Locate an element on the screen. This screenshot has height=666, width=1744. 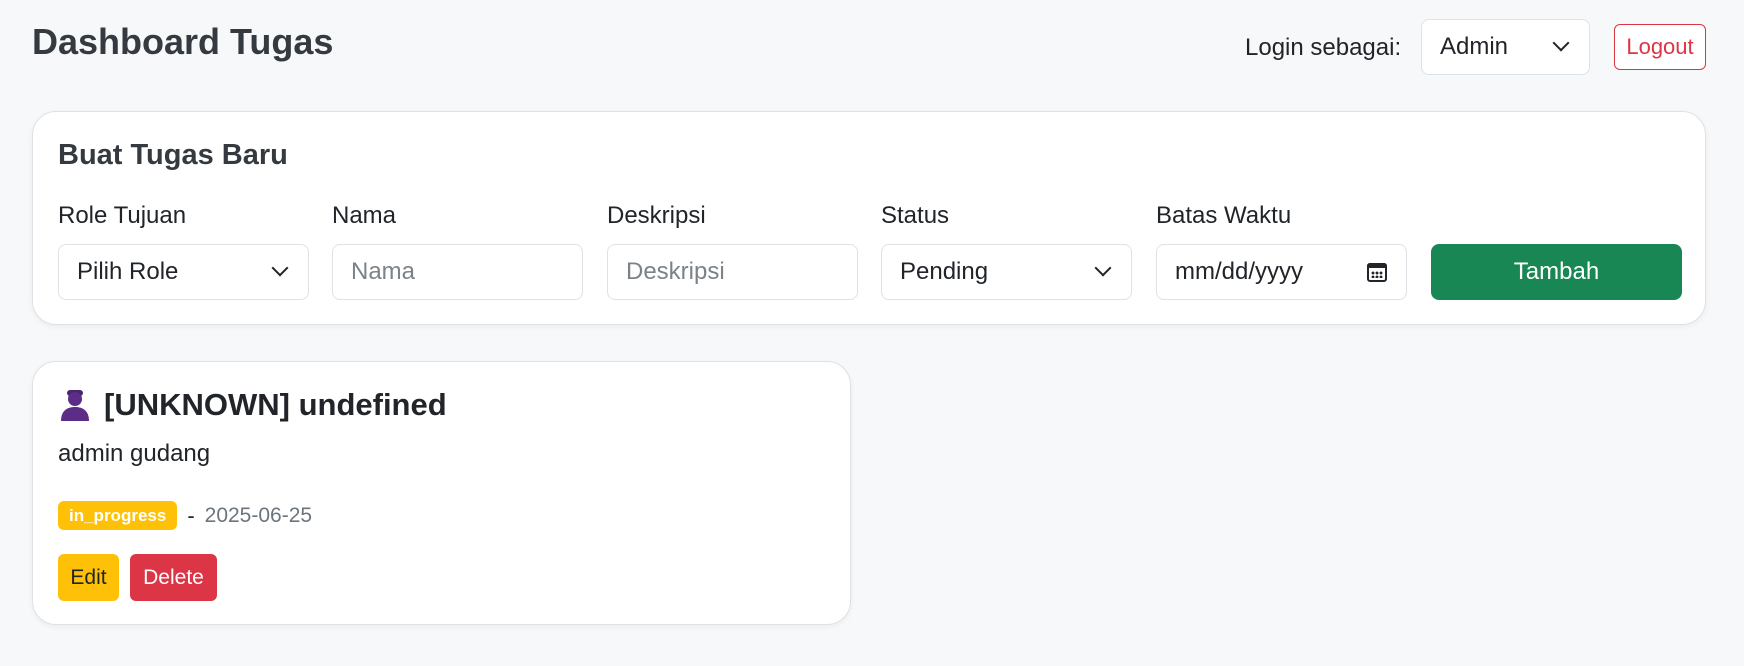
login-role-select: Admin is located at coordinates (1505, 47).